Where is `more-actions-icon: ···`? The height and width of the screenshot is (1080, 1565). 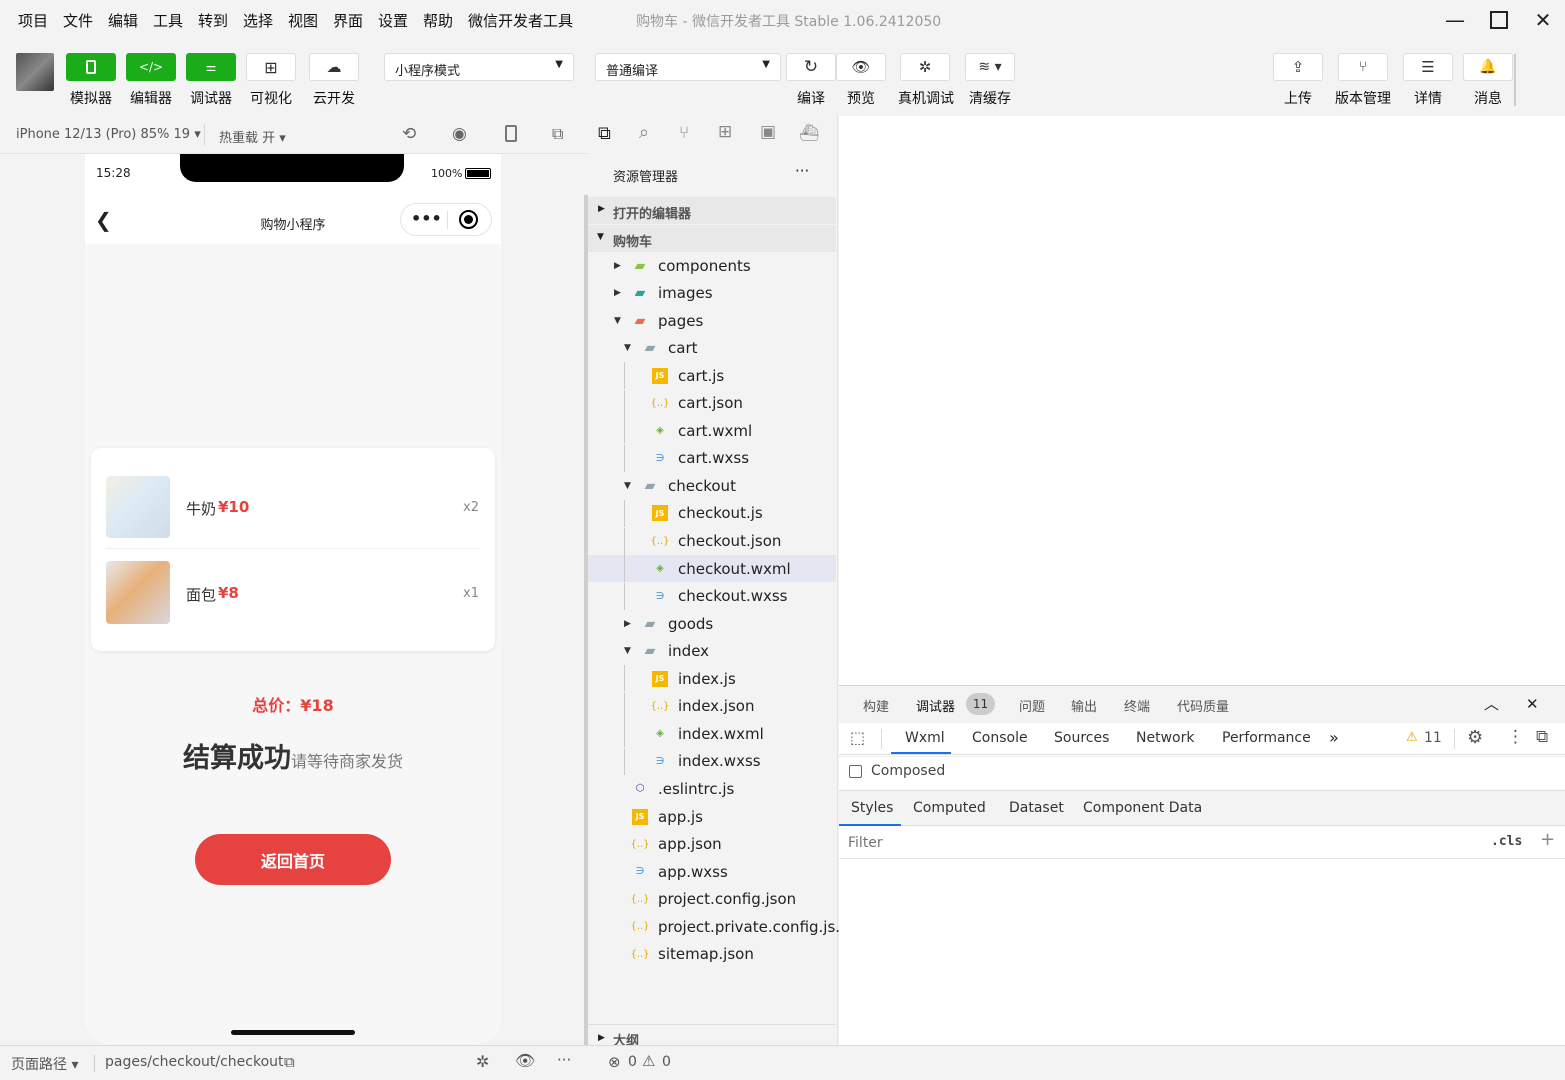 more-actions-icon: ··· is located at coordinates (802, 171).